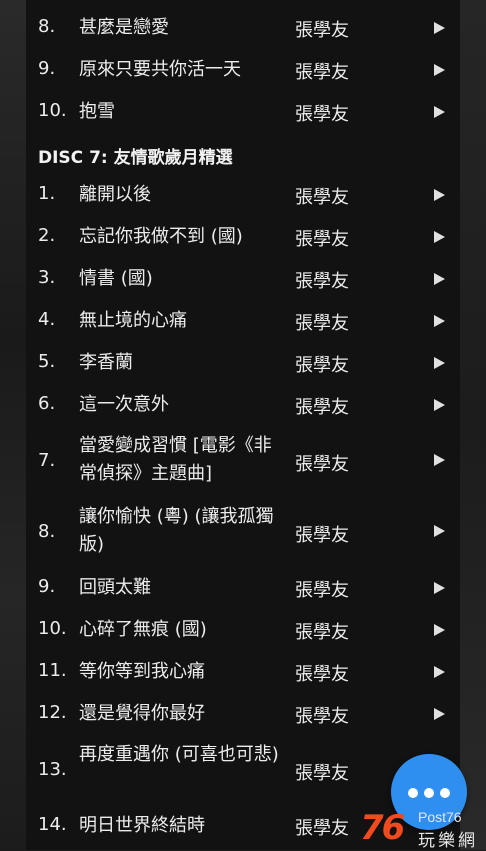 The width and height of the screenshot is (486, 851). Describe the element at coordinates (243, 631) in the screenshot. I see `track-row: 10. 心碎了無痕 (國) 張學友` at that location.